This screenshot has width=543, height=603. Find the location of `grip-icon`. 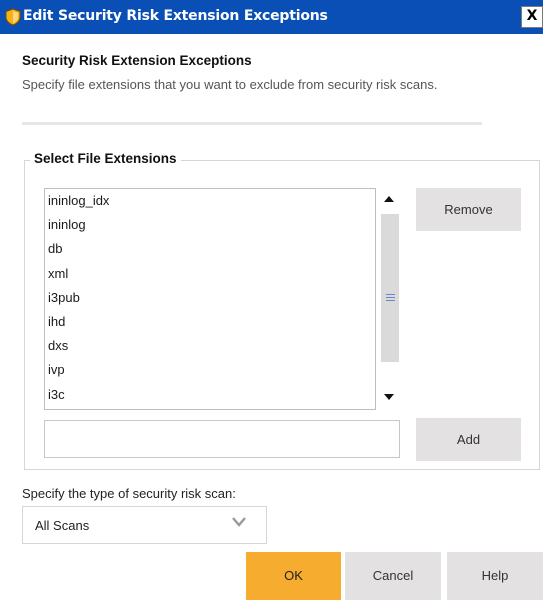

grip-icon is located at coordinates (390, 297).